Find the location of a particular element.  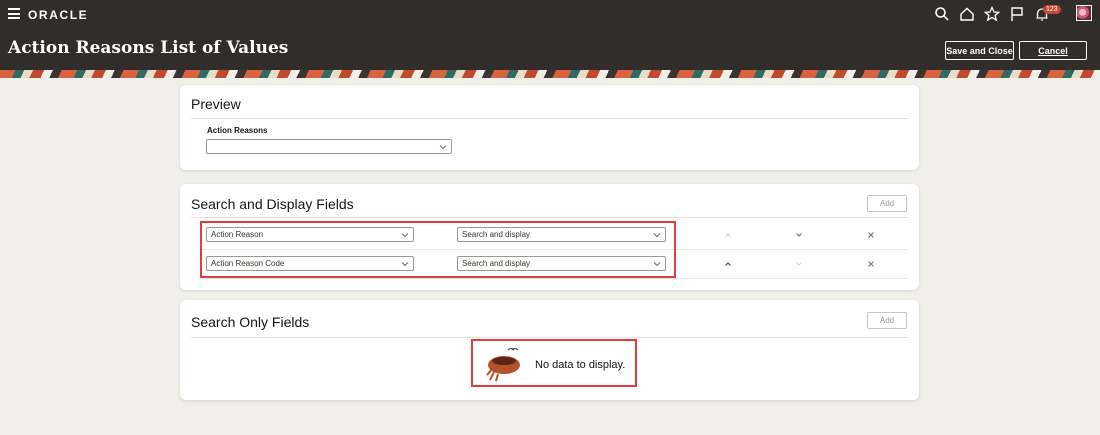

preview-section: Preview Action Reasons is located at coordinates (549, 127).